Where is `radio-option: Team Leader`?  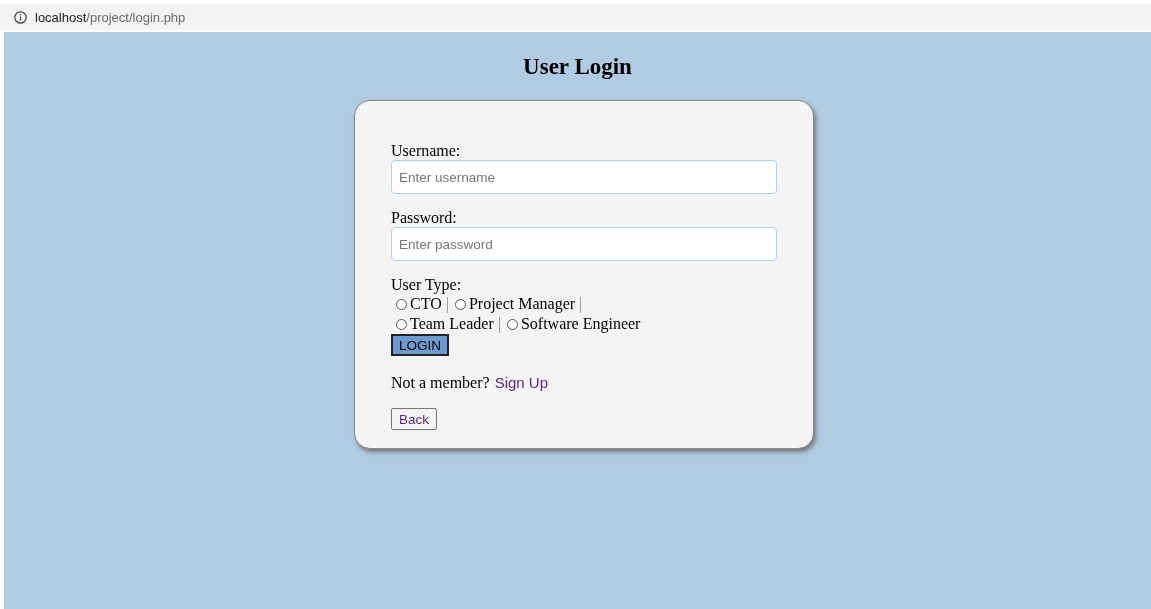 radio-option: Team Leader is located at coordinates (445, 324).